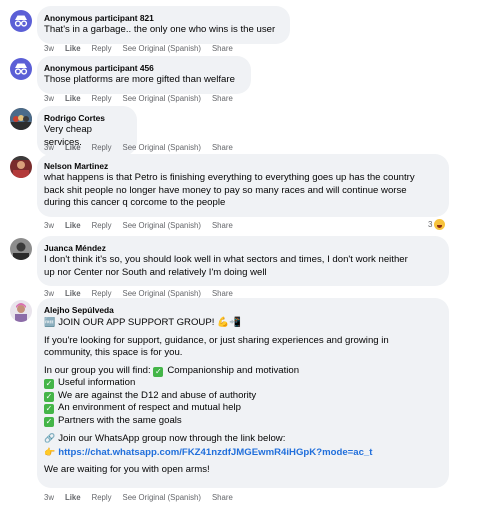 The height and width of the screenshot is (512, 479). What do you see at coordinates (143, 68) in the screenshot?
I see `comment-author: Anonymous participant 456` at bounding box center [143, 68].